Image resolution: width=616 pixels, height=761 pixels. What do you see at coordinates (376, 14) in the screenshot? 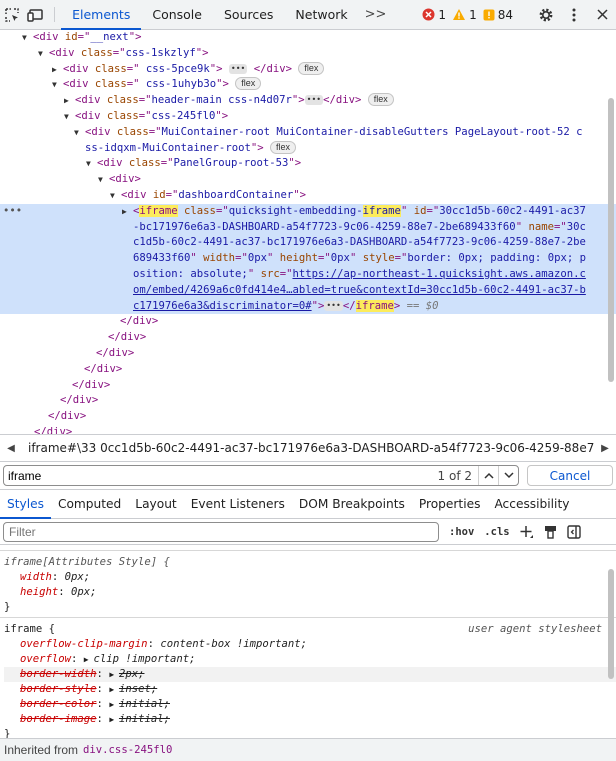
I see `more-tabs-chevron-icon: >>` at bounding box center [376, 14].